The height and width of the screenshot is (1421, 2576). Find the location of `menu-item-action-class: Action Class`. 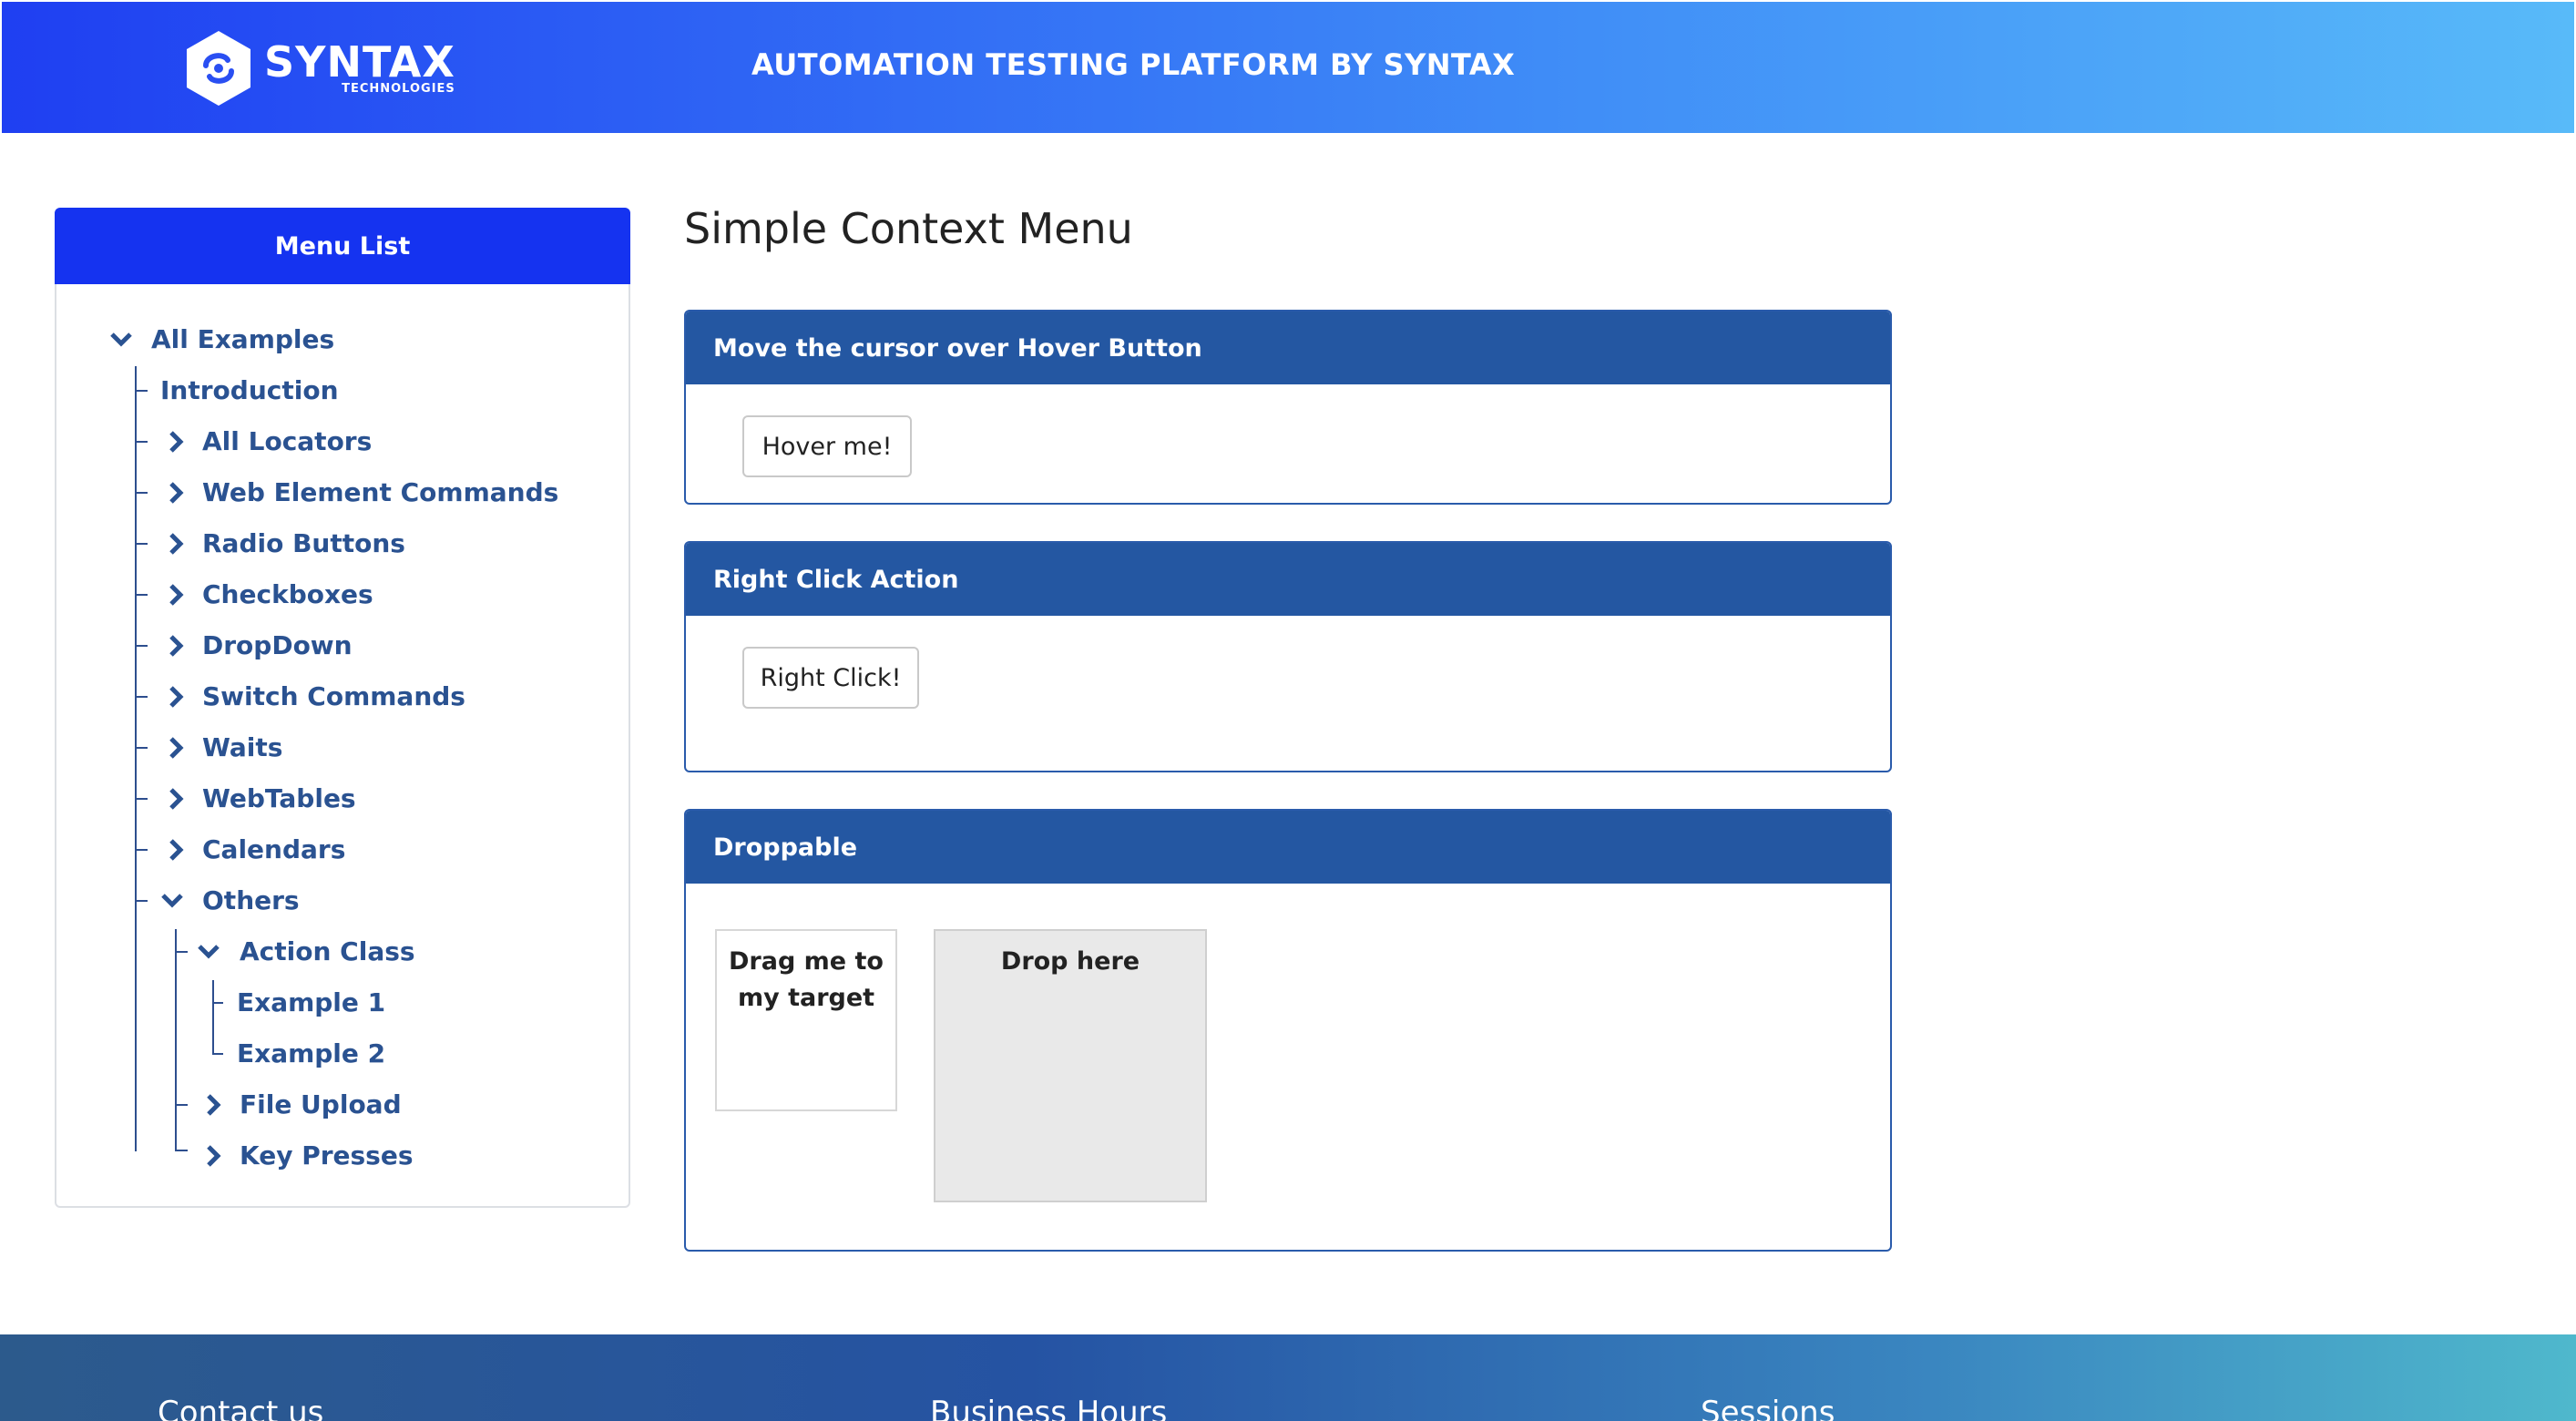

menu-item-action-class: Action Class is located at coordinates (327, 951).